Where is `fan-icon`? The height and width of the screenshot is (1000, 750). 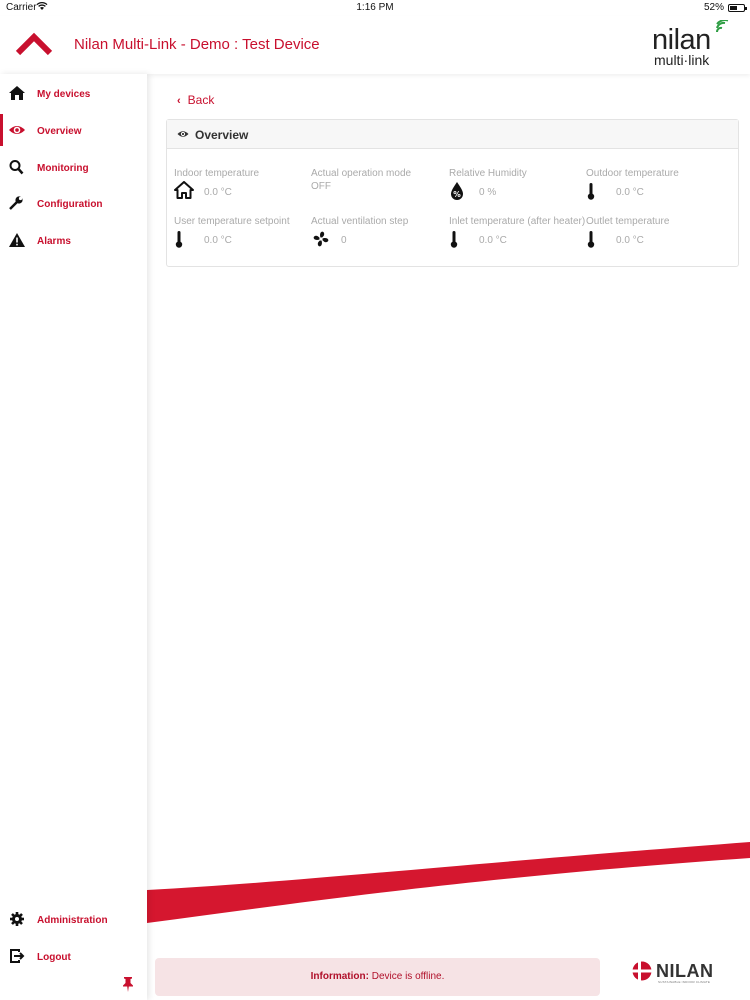 fan-icon is located at coordinates (321, 239).